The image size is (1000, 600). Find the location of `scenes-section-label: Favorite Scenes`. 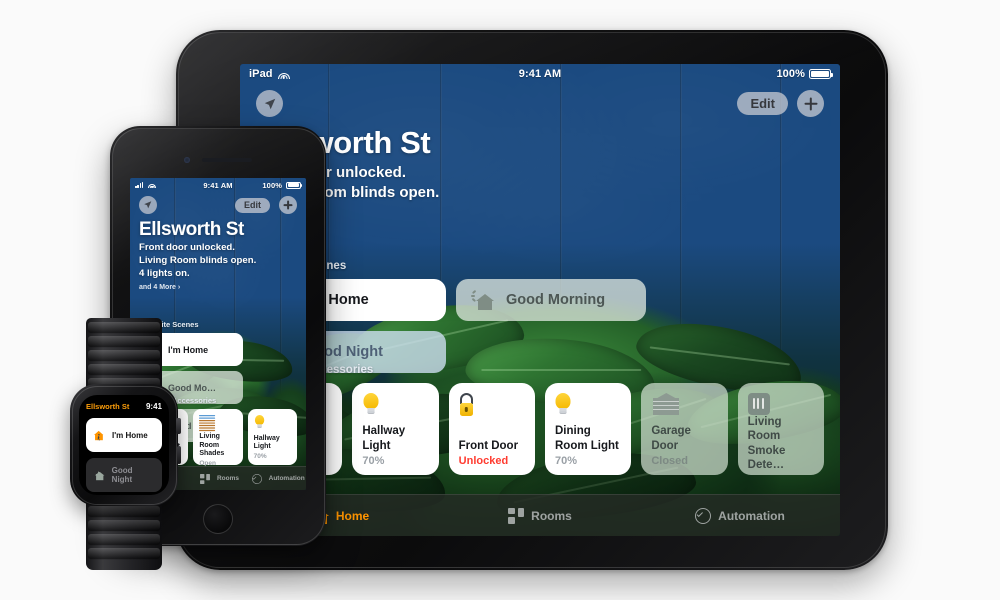

scenes-section-label: Favorite Scenes is located at coordinates (302, 266).